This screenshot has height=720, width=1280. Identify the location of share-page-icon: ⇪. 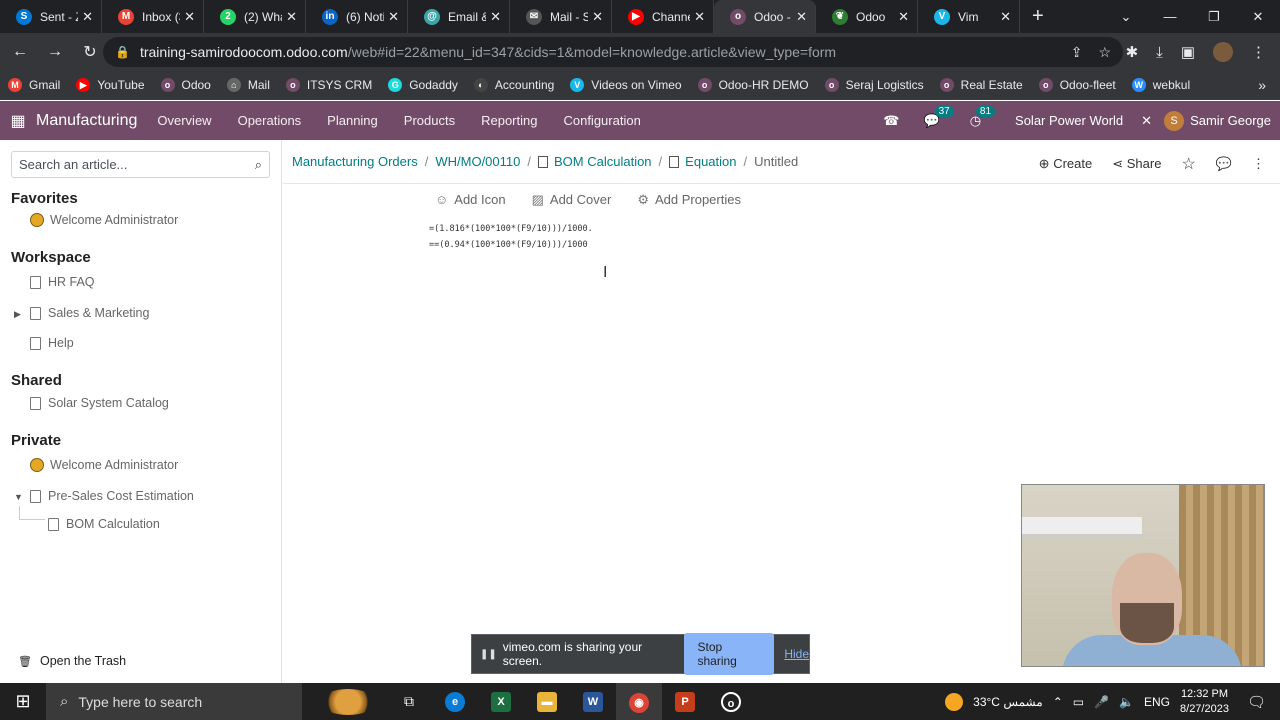
(1077, 52).